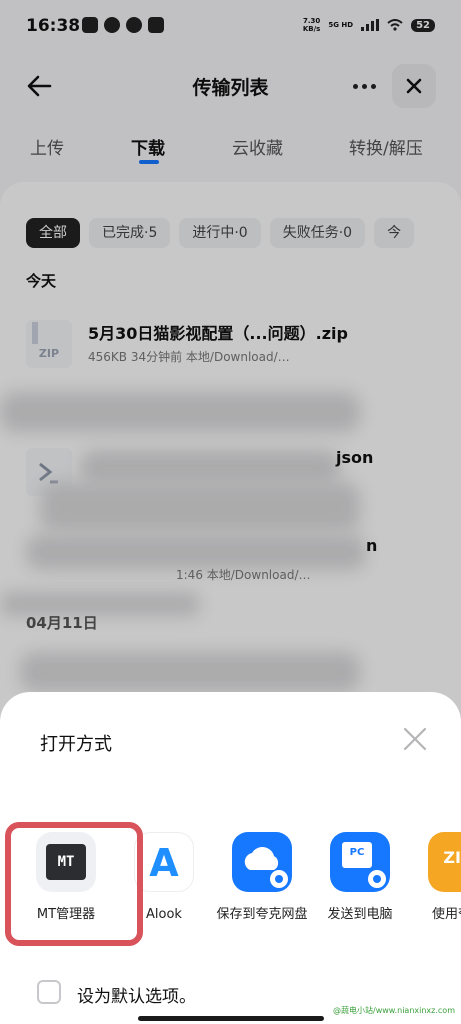  I want to click on app-send-to-pc: PC 发送到电脑, so click(360, 877).